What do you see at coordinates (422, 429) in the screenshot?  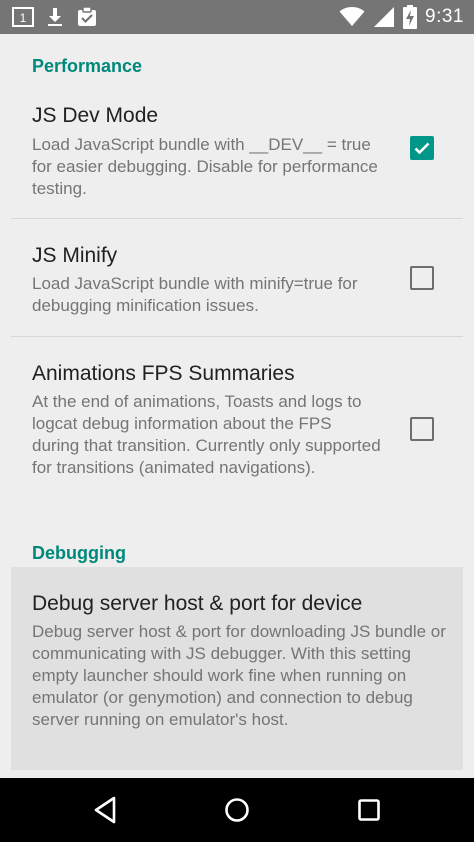 I see `animations-fps-checkbox` at bounding box center [422, 429].